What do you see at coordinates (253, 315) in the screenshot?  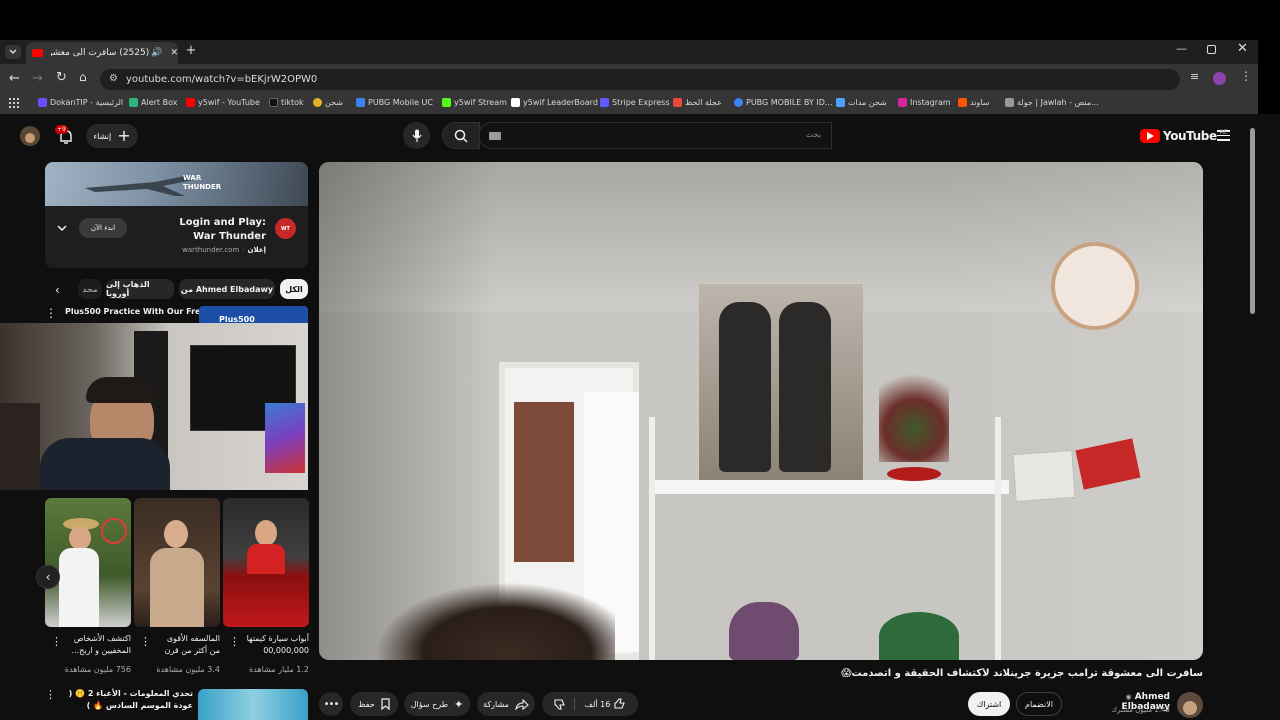 I see `promo-thumbnail: Plus500` at bounding box center [253, 315].